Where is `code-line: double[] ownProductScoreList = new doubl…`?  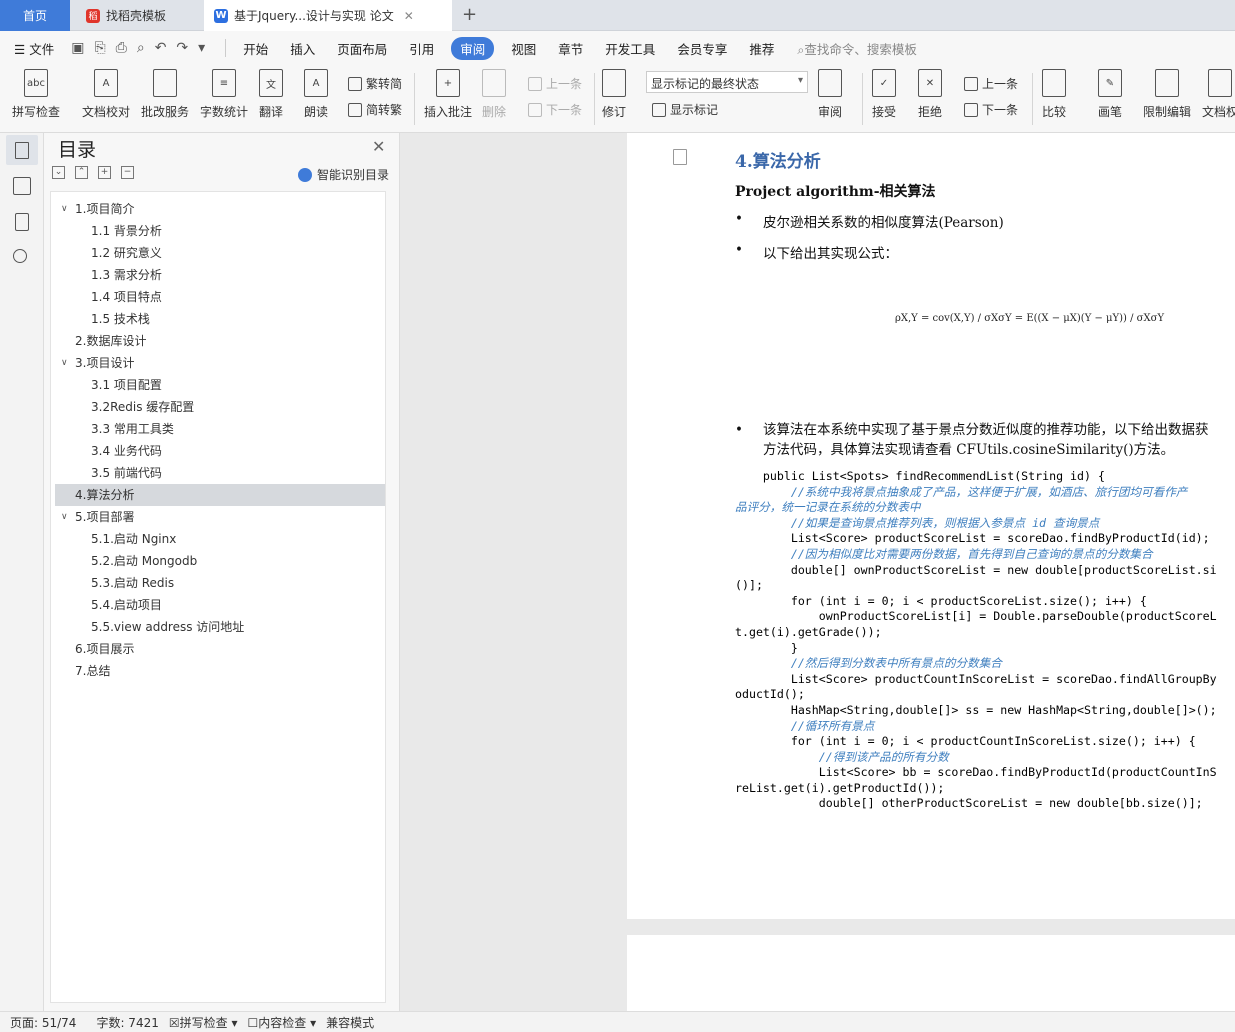 code-line: double[] ownProductScoreList = new doubl… is located at coordinates (976, 571).